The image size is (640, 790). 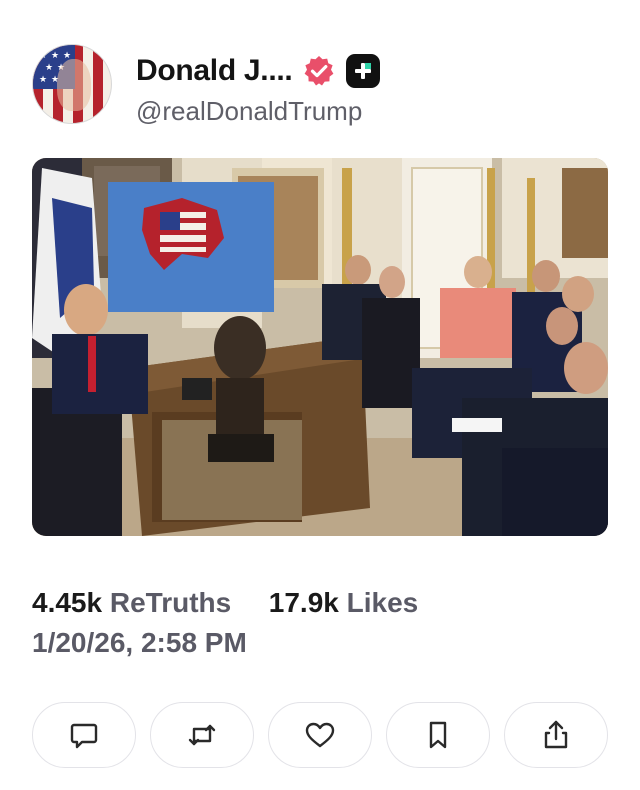 I want to click on retruths-count: 4.45k, so click(x=67, y=602).